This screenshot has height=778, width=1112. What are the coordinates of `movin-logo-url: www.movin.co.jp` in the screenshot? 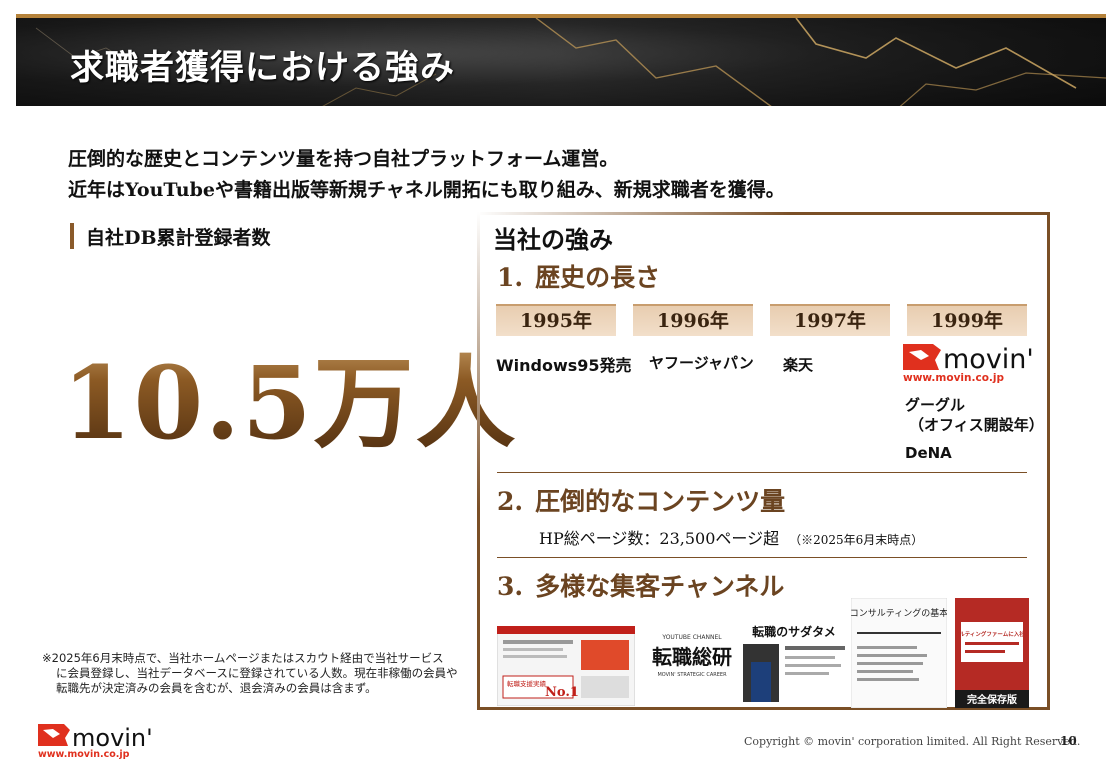 It's located at (954, 378).